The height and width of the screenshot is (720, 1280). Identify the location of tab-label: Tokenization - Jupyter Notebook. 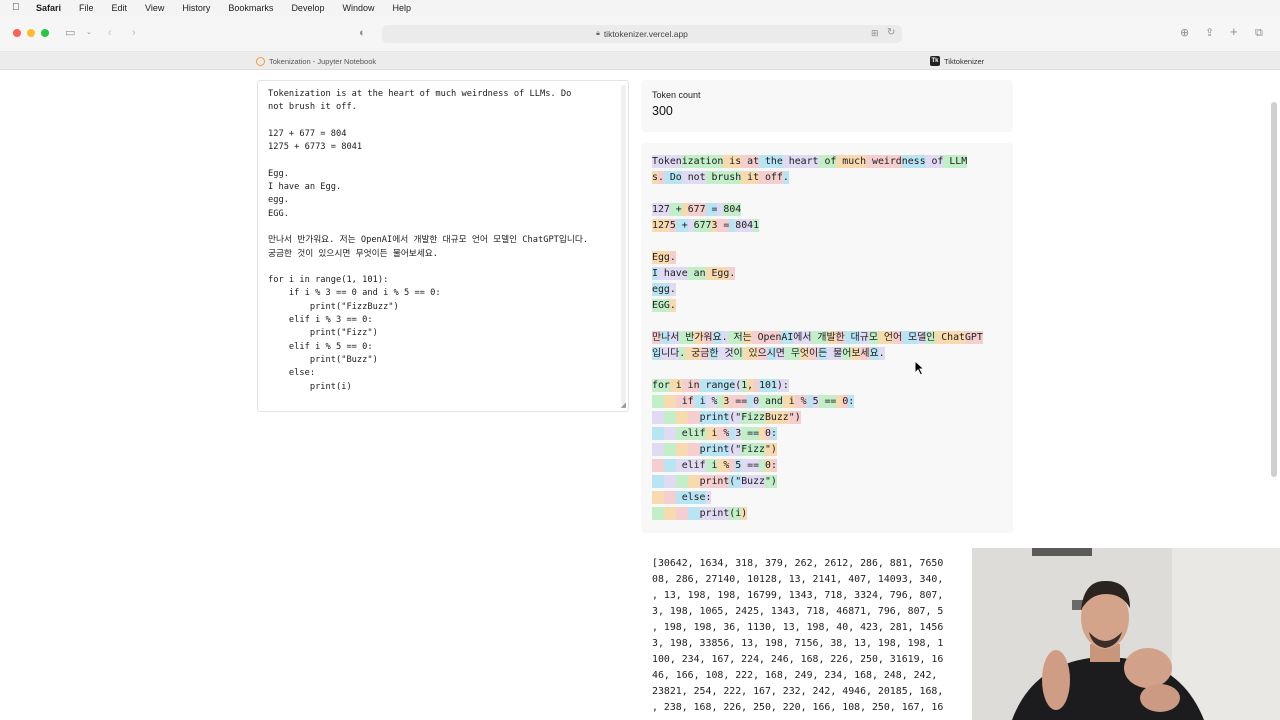
(323, 61).